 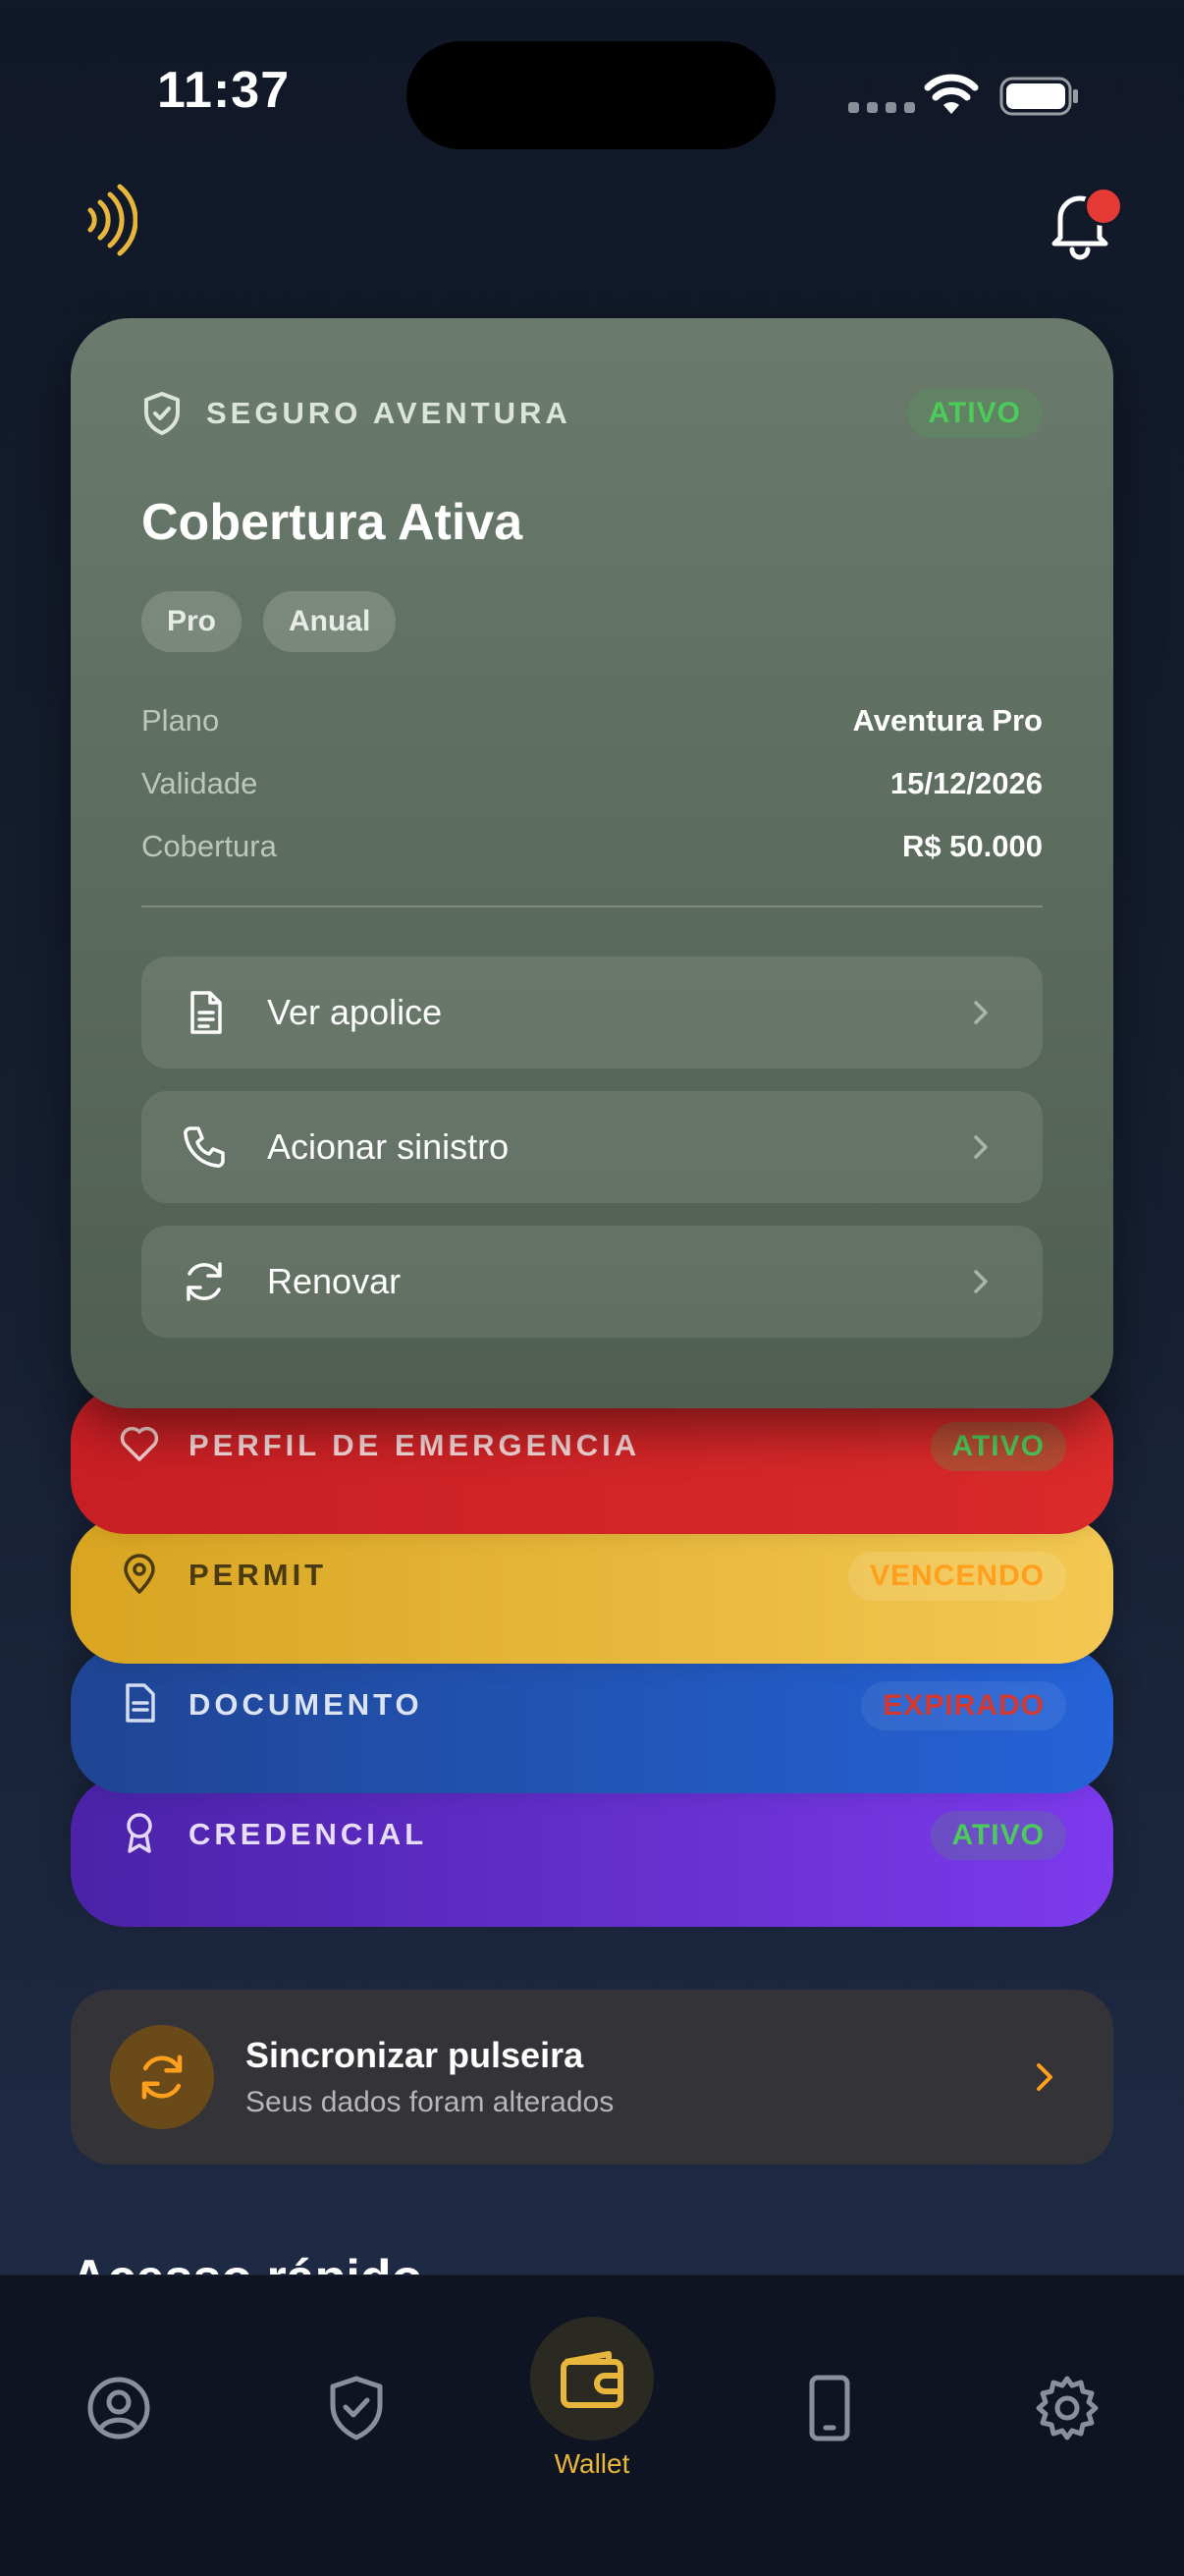 I want to click on status-badge: EXPIRADO, so click(x=963, y=1705).